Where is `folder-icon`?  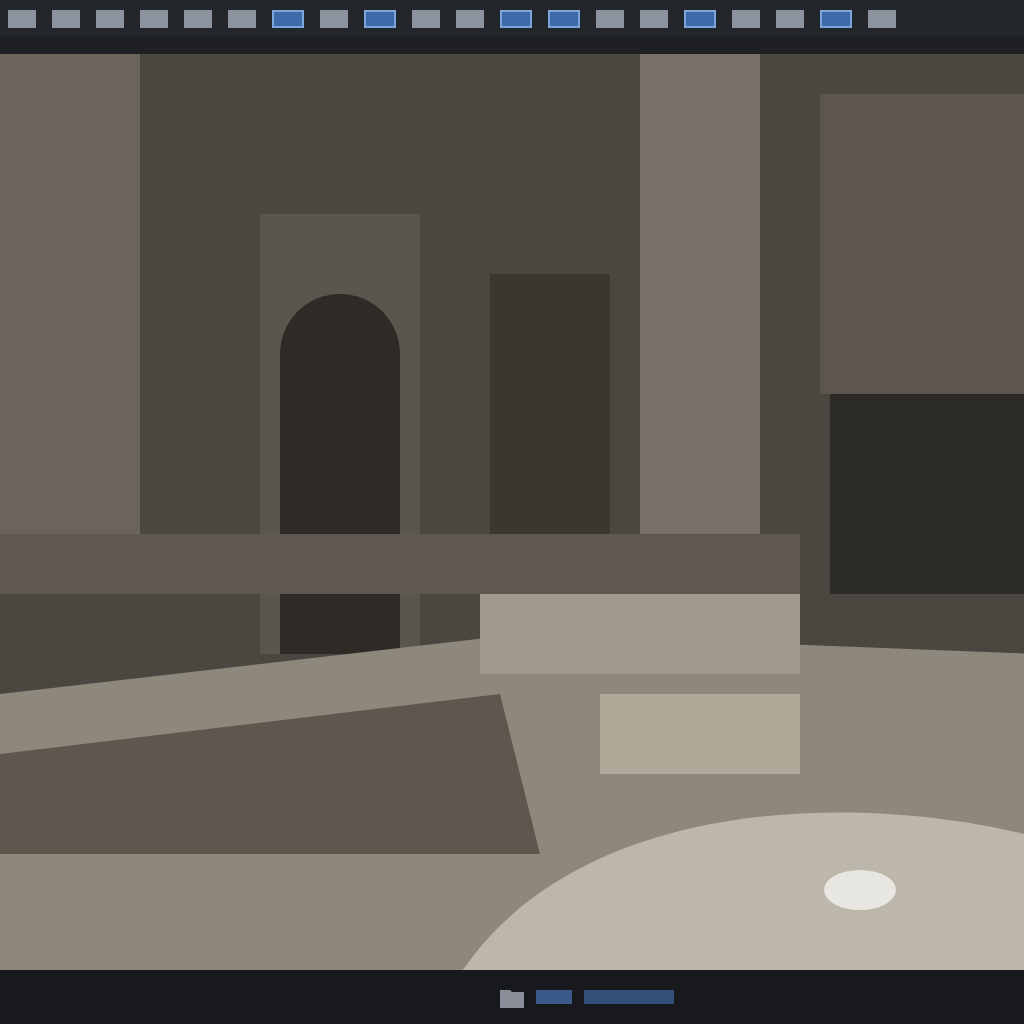 folder-icon is located at coordinates (512, 997).